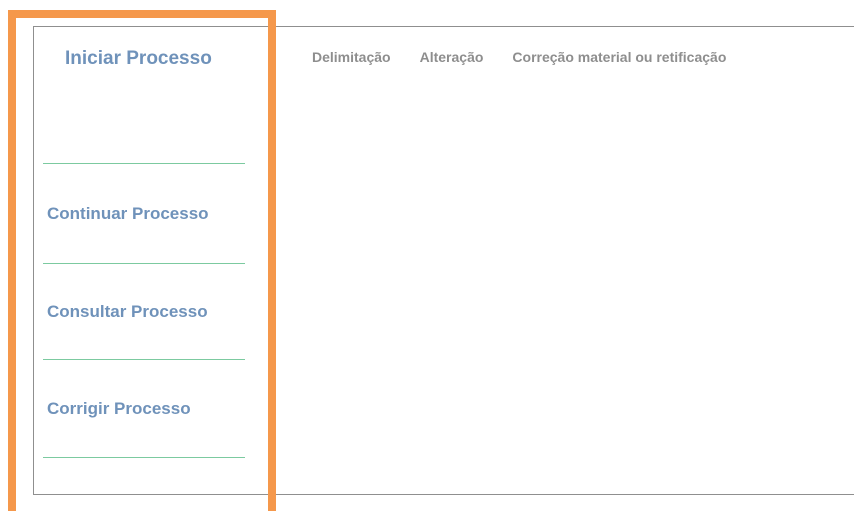  Describe the element at coordinates (138, 59) in the screenshot. I see `start-process-link: Iniciar Processo` at that location.